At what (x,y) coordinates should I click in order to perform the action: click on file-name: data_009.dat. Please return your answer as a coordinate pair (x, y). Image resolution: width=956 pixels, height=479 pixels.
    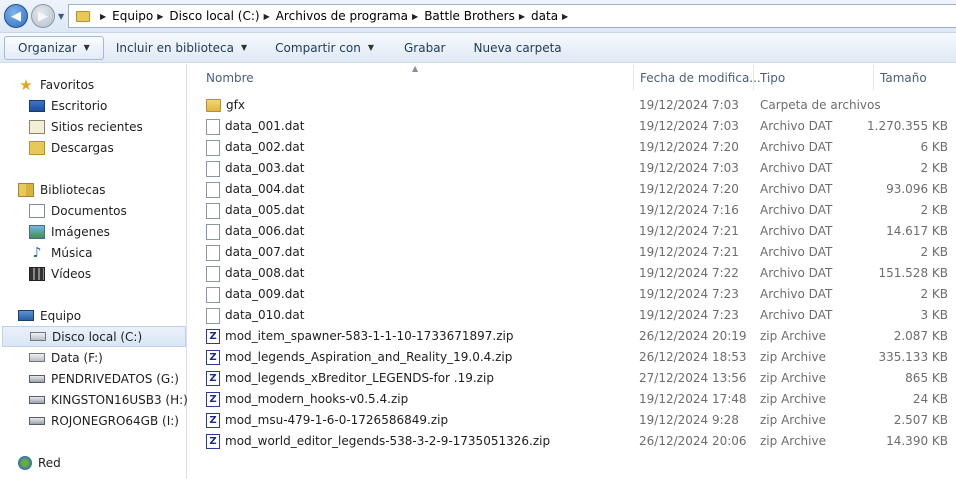
    Looking at the image, I should click on (265, 294).